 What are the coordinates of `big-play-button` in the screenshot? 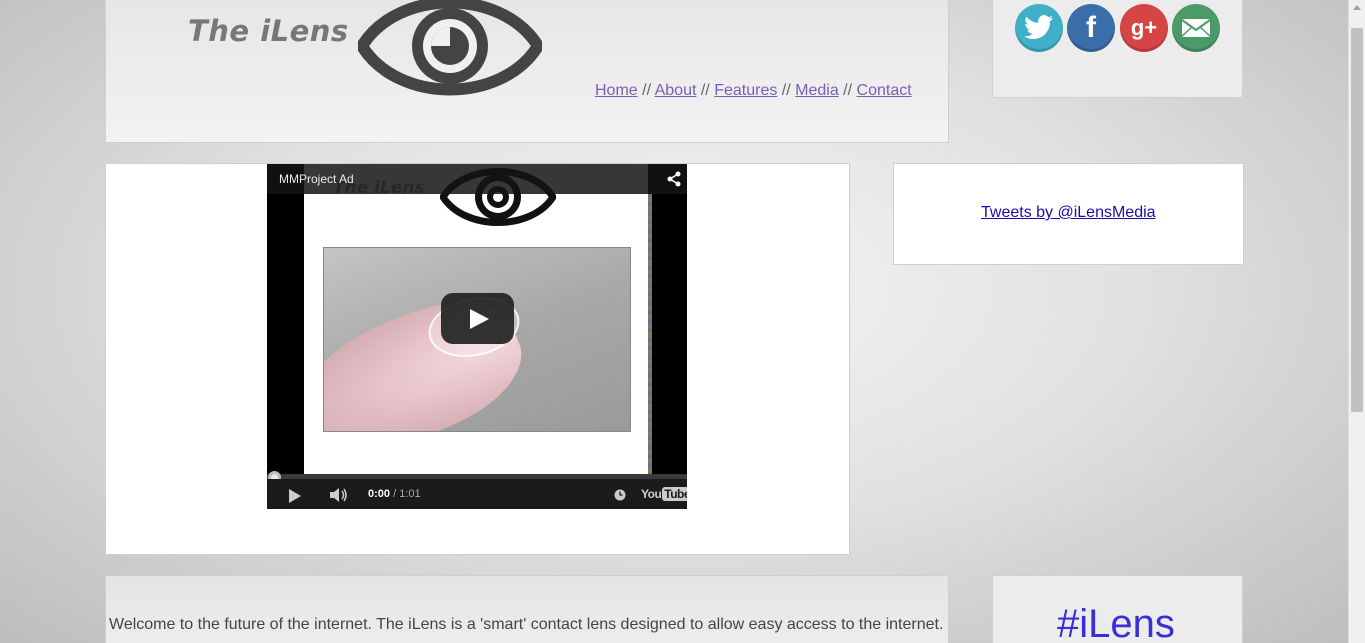 It's located at (477, 318).